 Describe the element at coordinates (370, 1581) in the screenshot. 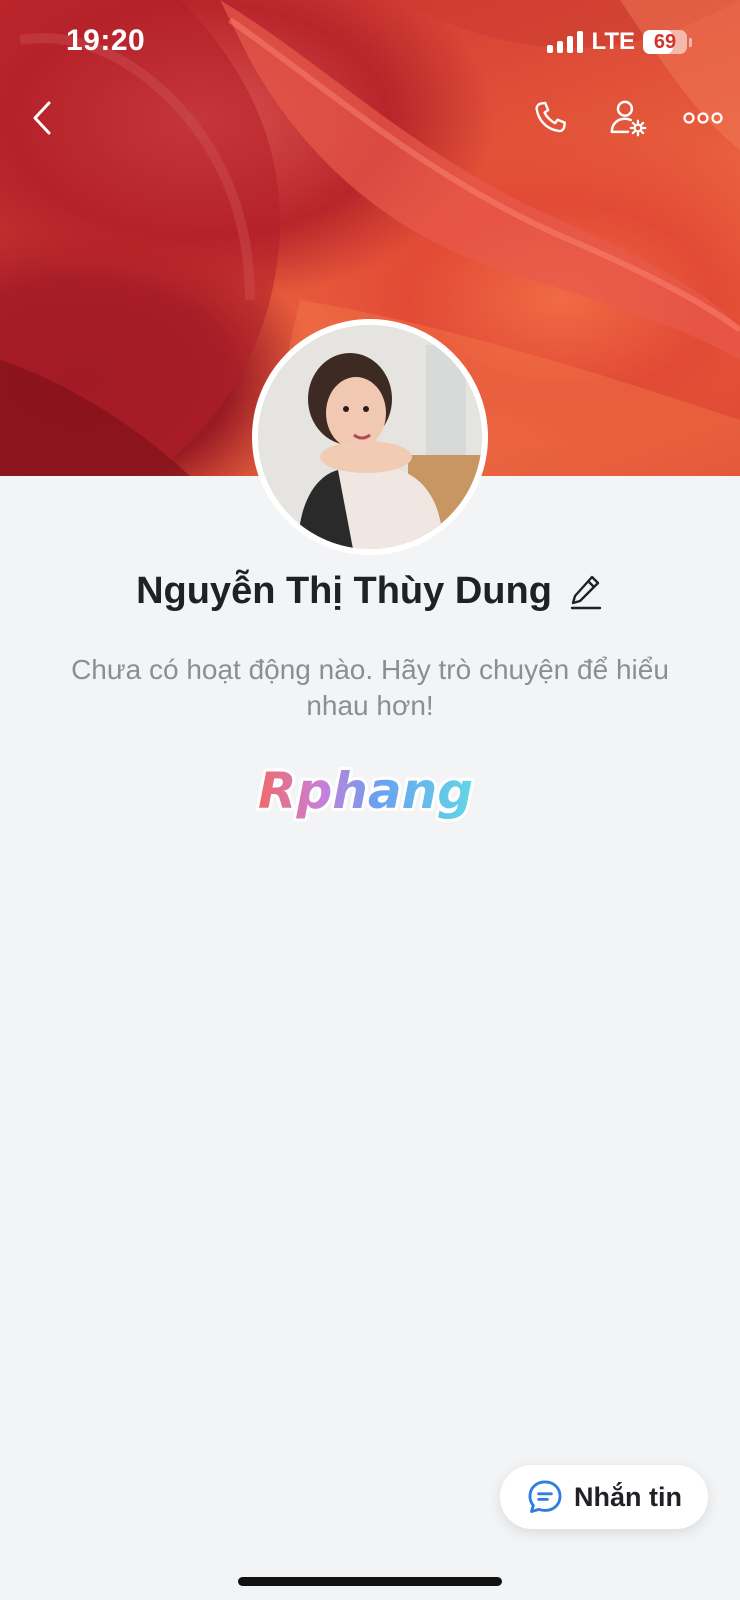

I see `home-indicator` at that location.